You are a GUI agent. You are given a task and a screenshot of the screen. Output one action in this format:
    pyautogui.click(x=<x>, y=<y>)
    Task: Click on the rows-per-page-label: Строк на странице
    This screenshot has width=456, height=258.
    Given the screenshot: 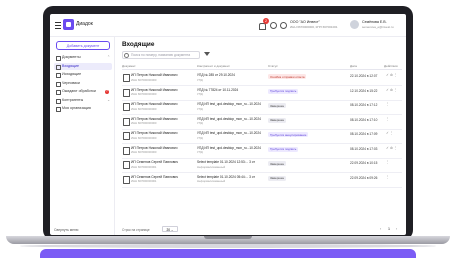 What is the action you would take?
    pyautogui.click(x=136, y=230)
    